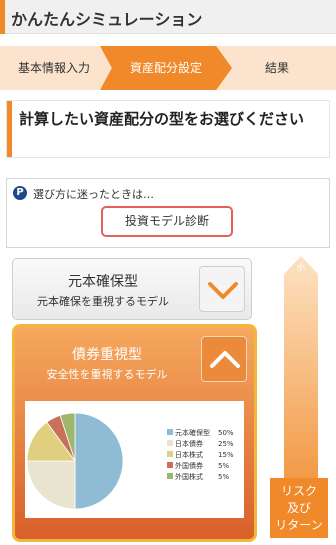  I want to click on p-circle-icon: P, so click(20, 193).